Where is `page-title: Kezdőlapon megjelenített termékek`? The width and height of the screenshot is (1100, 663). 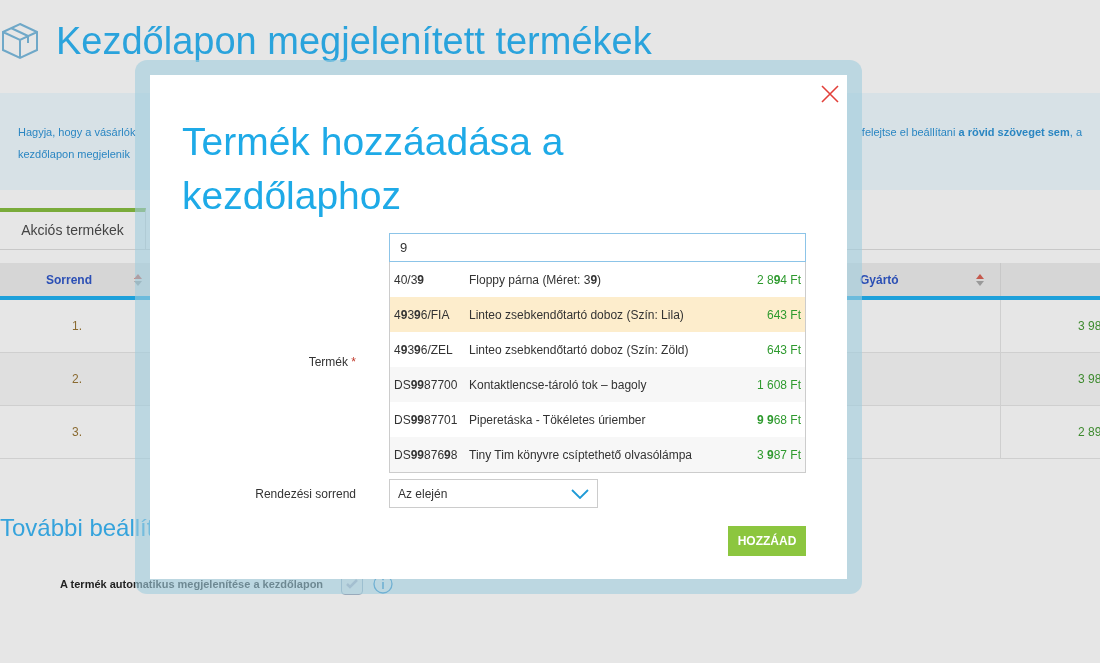 page-title: Kezdőlapon megjelenített termékek is located at coordinates (354, 41).